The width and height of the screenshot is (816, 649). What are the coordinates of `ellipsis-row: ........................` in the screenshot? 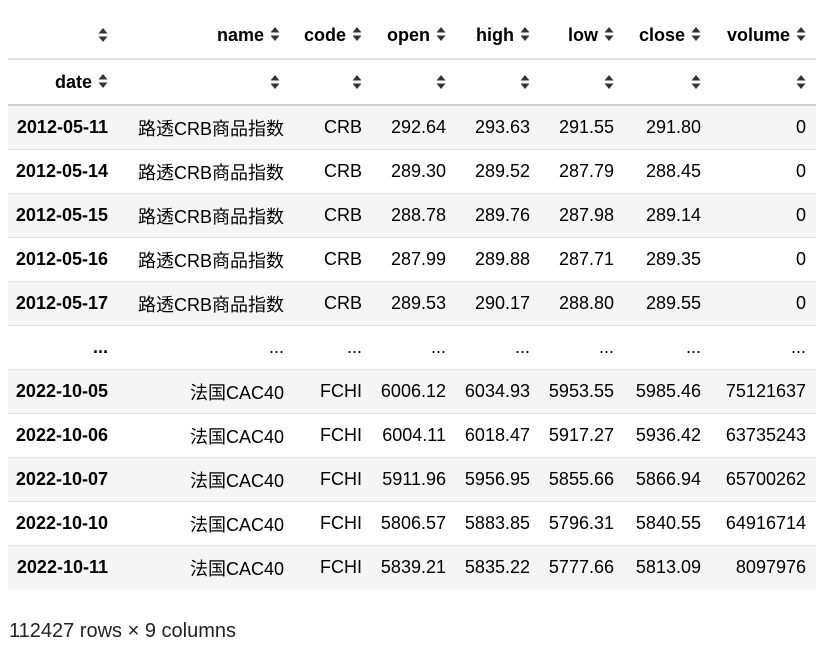 It's located at (412, 347).